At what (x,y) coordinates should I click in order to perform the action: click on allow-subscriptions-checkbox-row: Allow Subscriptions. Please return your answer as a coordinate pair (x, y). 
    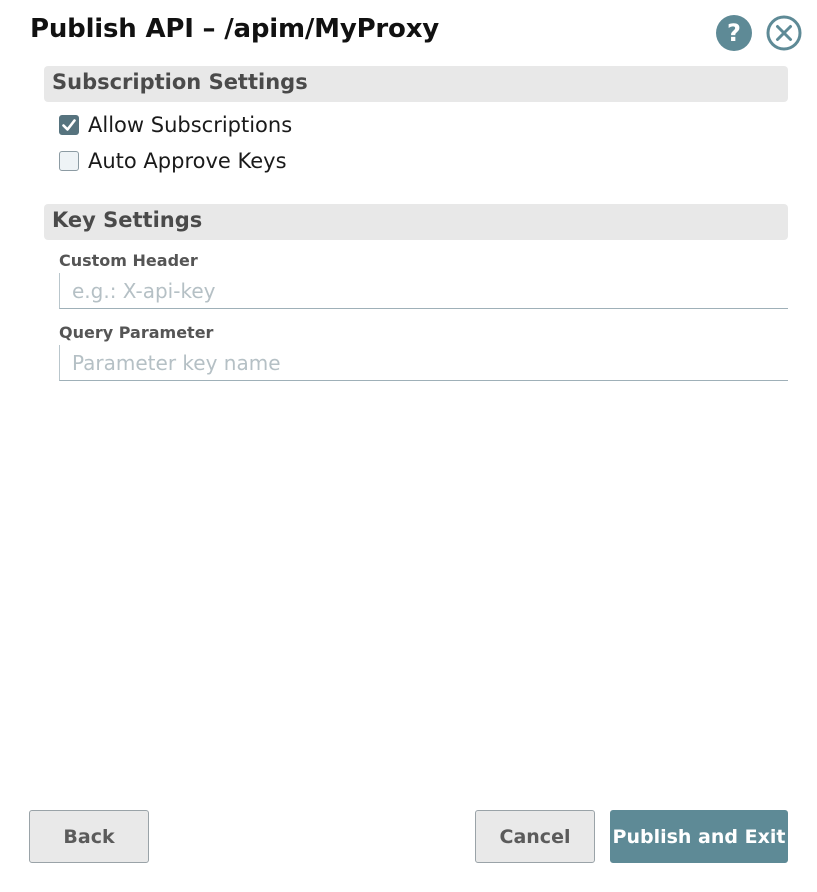
    Looking at the image, I should click on (175, 125).